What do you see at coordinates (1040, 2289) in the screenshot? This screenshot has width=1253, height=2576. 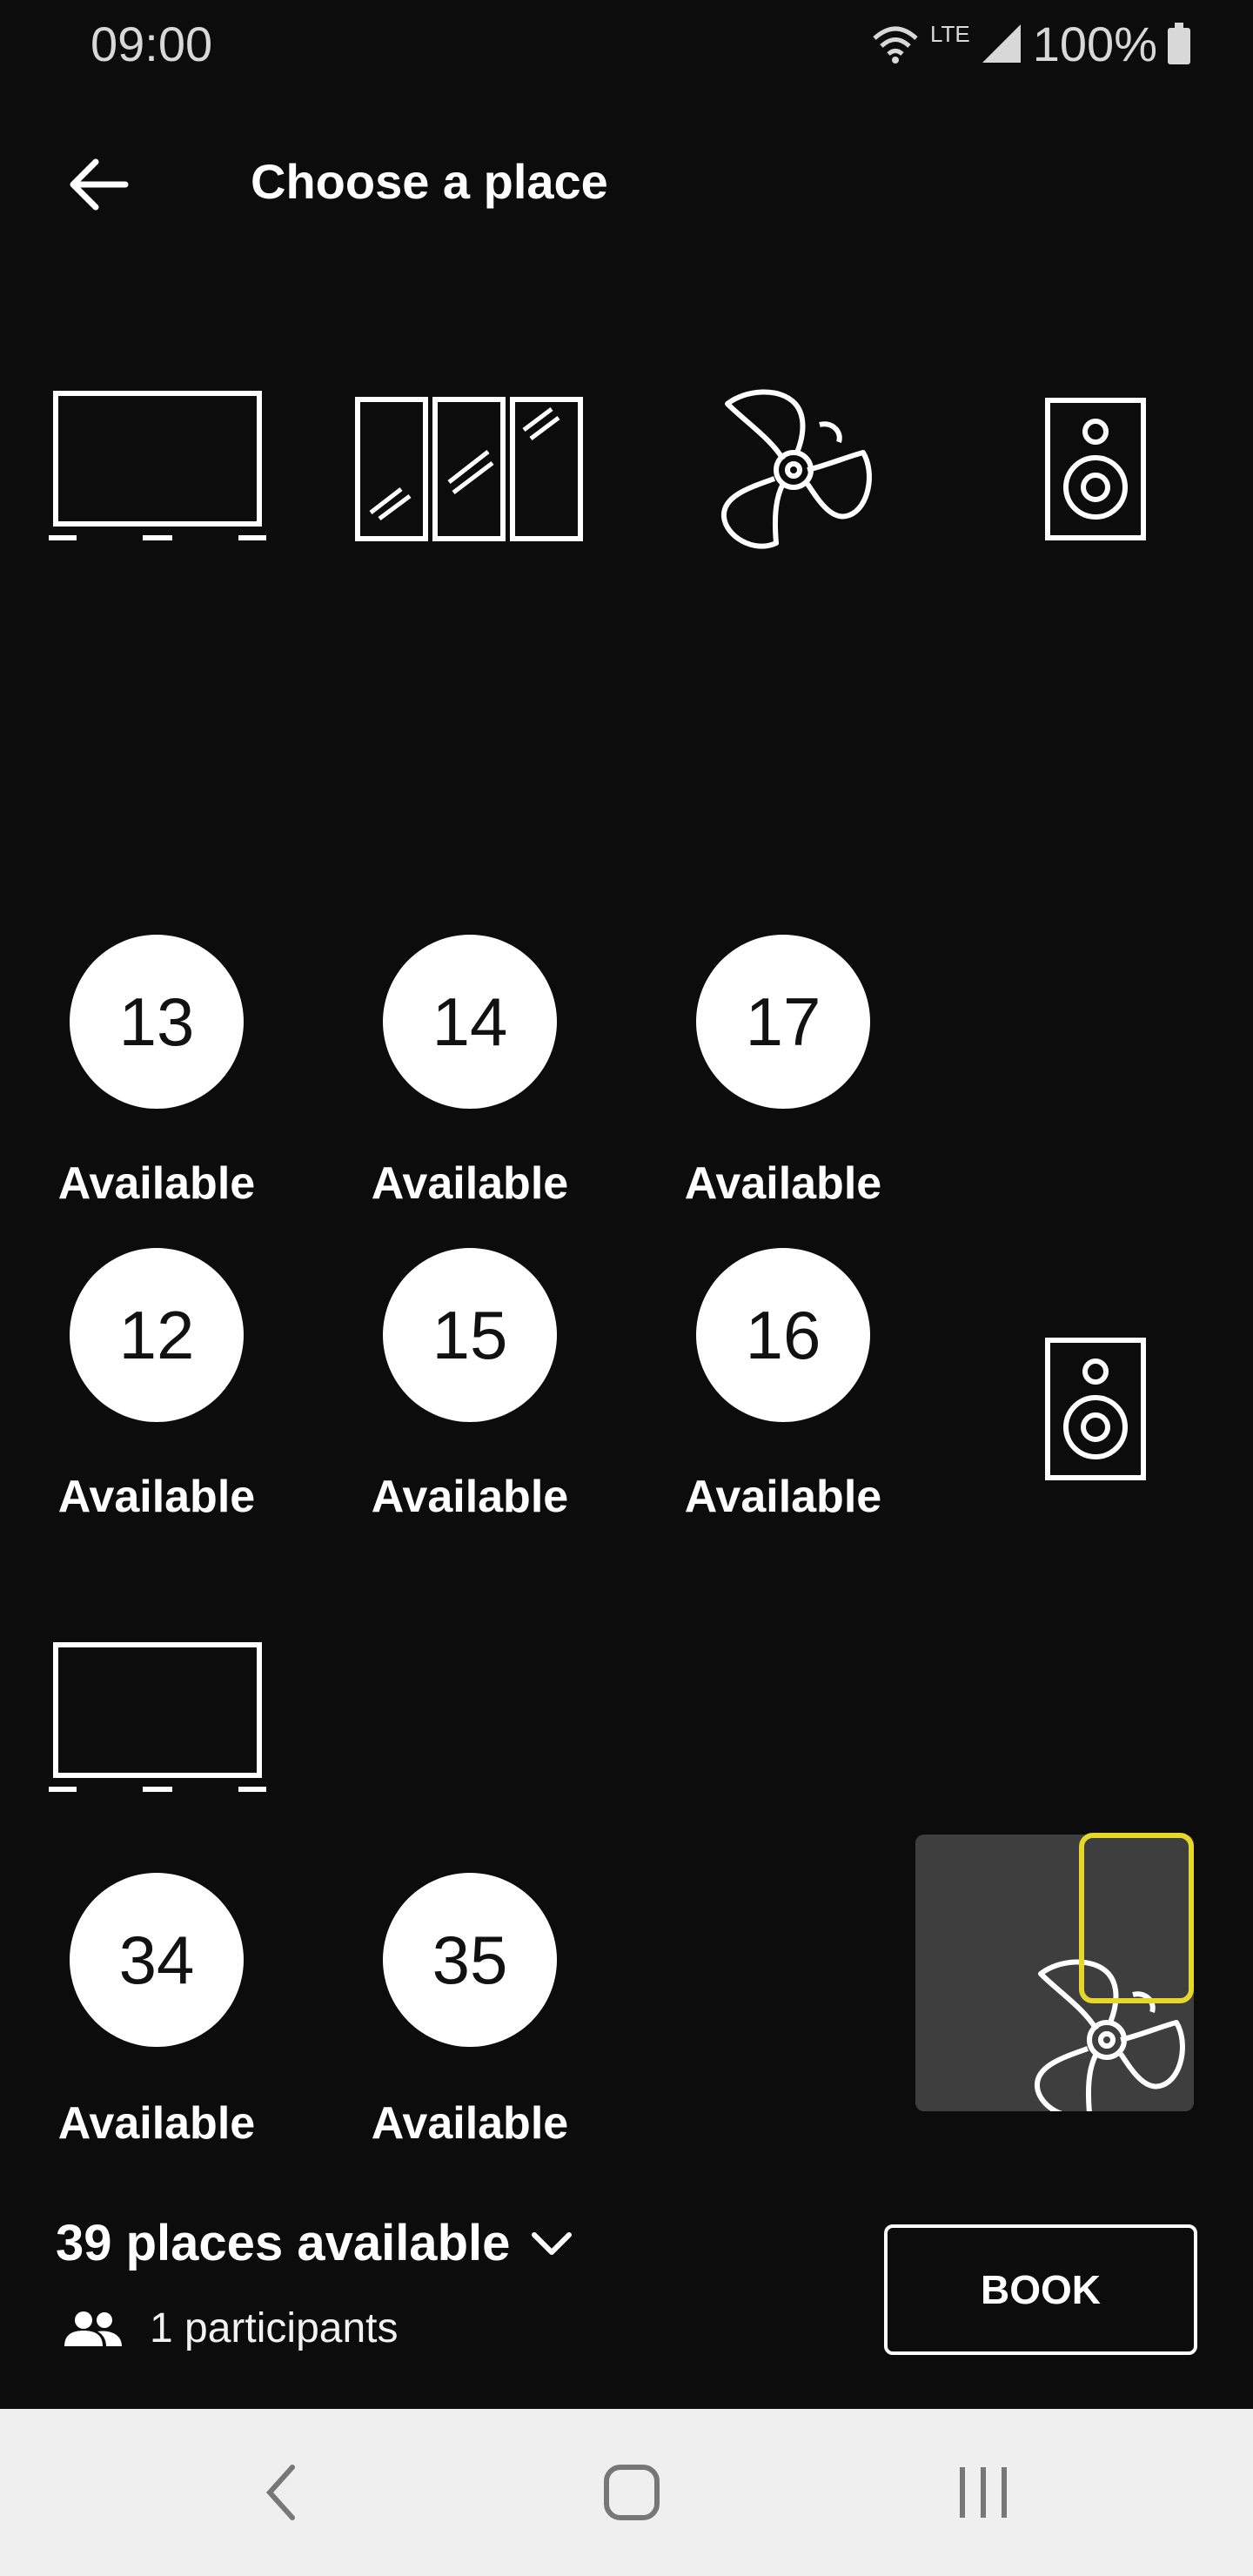 I see `book-button: BOOK` at bounding box center [1040, 2289].